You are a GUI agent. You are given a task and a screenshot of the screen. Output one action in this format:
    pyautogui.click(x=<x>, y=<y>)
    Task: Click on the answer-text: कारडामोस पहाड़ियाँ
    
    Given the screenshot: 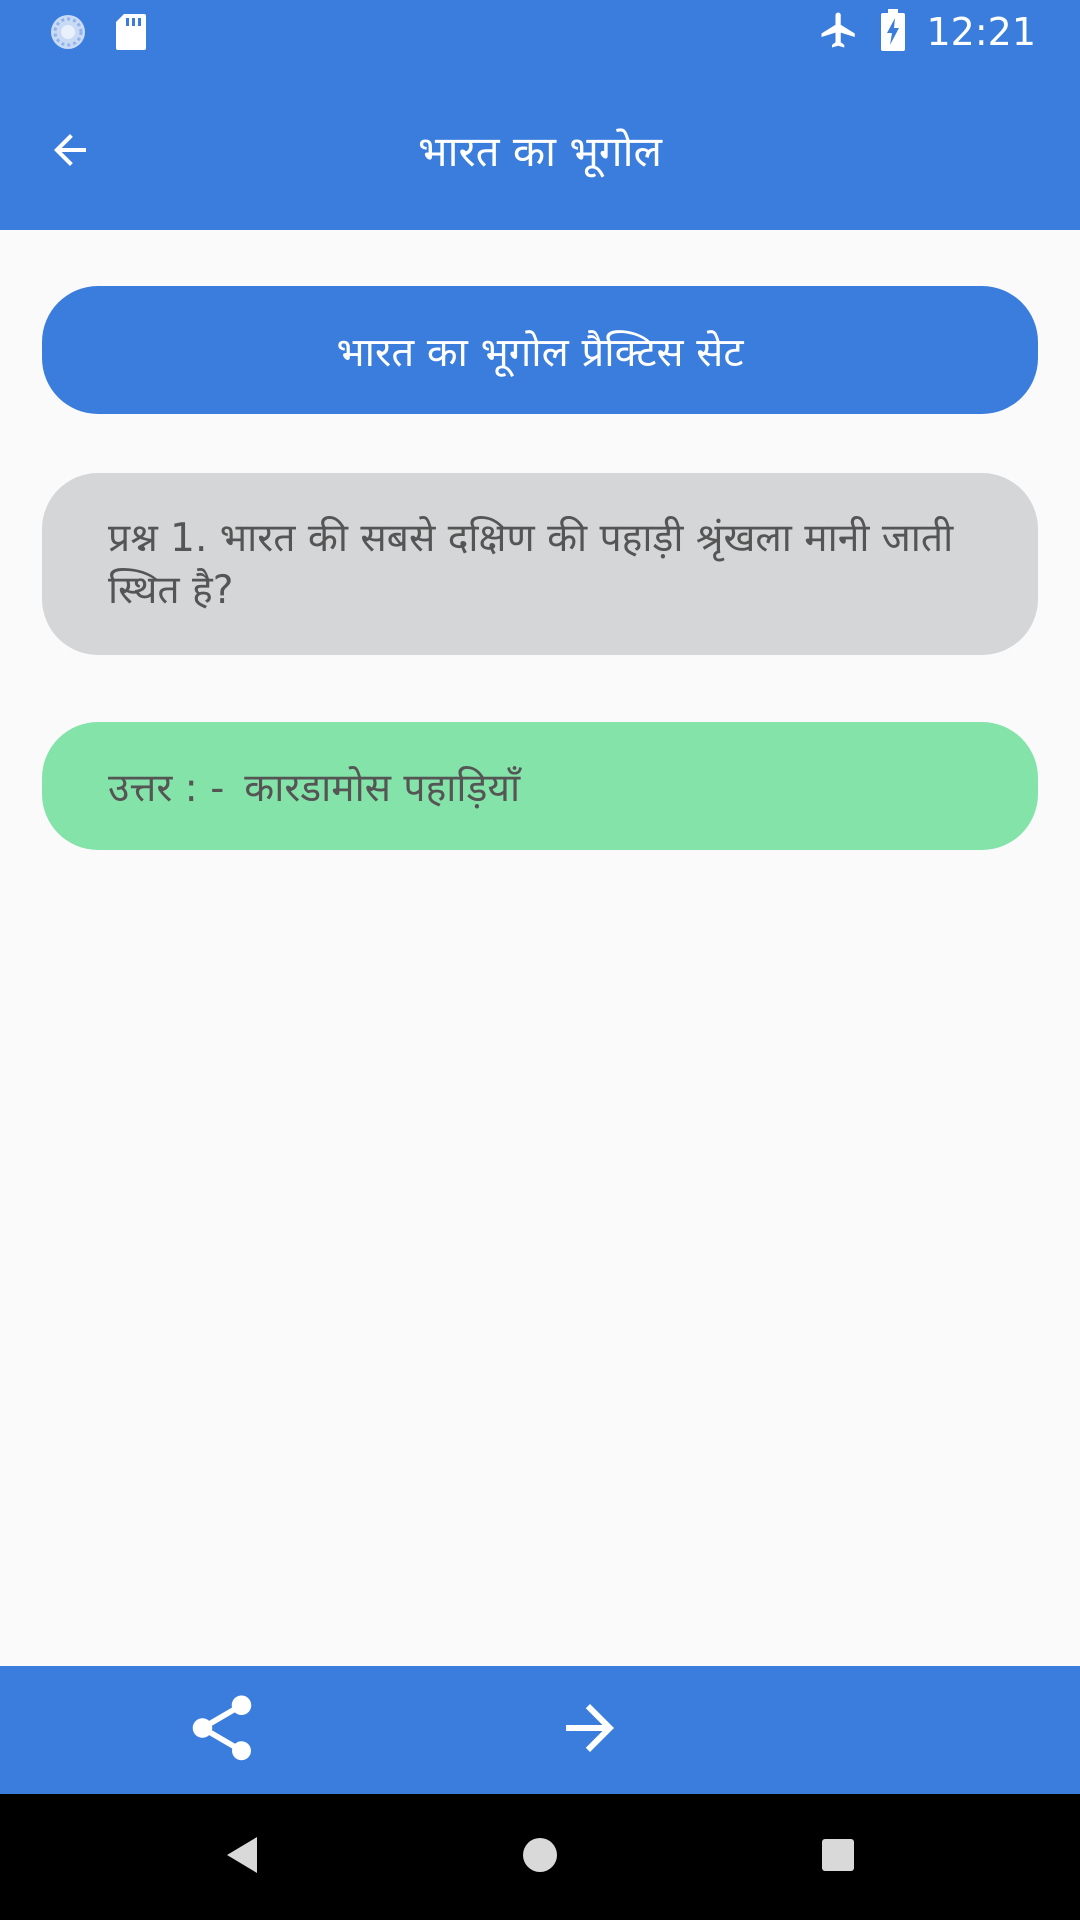 What is the action you would take?
    pyautogui.click(x=382, y=788)
    